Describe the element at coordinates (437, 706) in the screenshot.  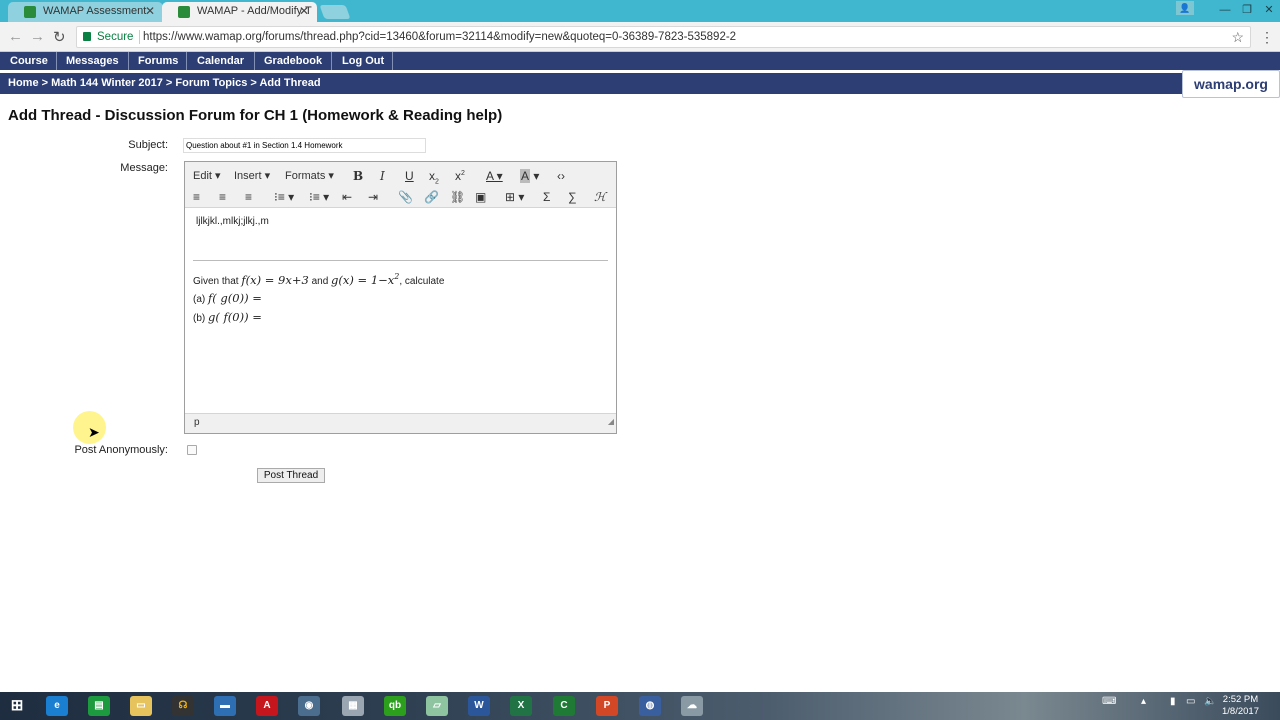
I see `folder-sync-icon: ▱` at that location.